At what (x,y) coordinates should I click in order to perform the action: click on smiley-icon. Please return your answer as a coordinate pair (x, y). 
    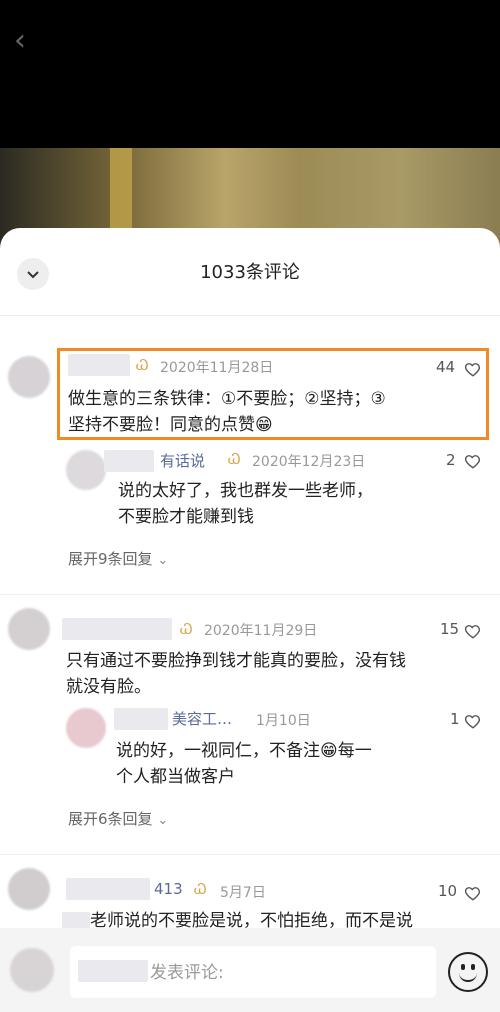
    Looking at the image, I should click on (468, 972).